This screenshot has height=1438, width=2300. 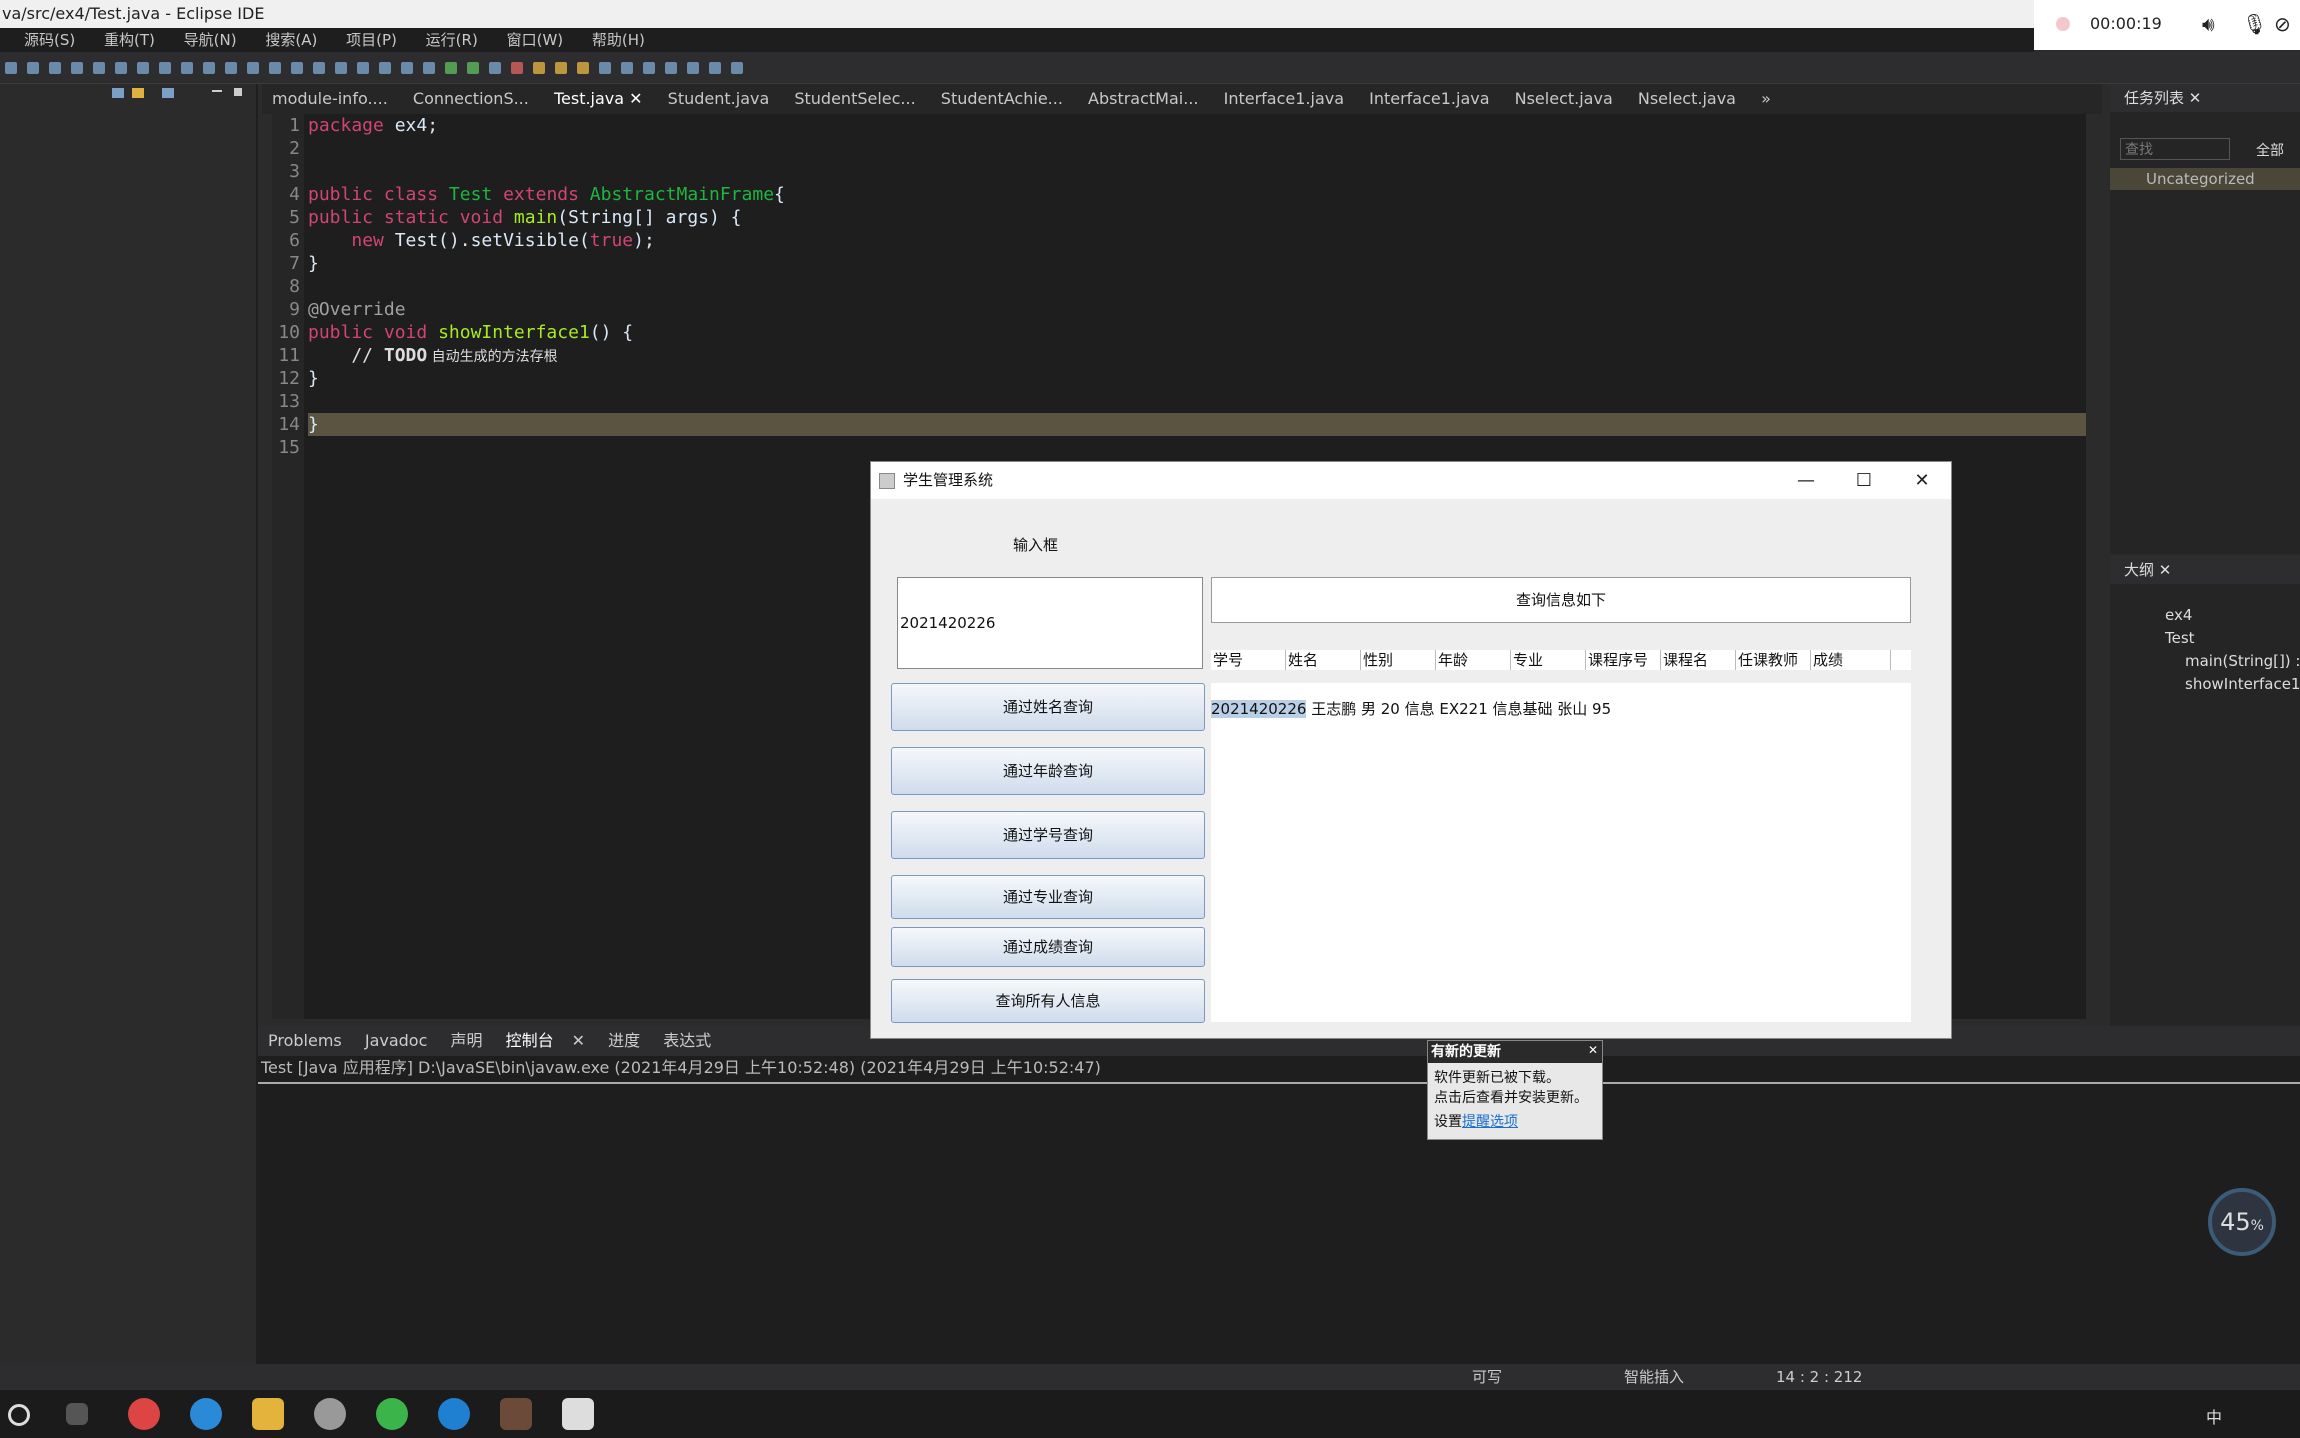 What do you see at coordinates (719, 99) in the screenshot?
I see `tab-student: Student.java` at bounding box center [719, 99].